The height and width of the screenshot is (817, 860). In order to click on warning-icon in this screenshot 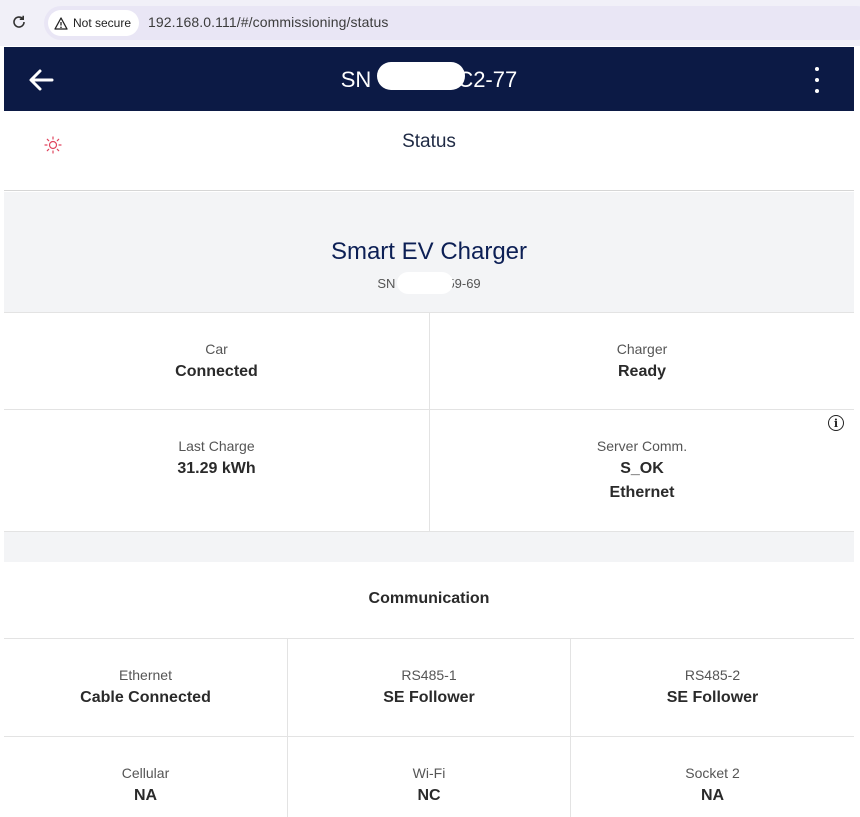, I will do `click(61, 23)`.